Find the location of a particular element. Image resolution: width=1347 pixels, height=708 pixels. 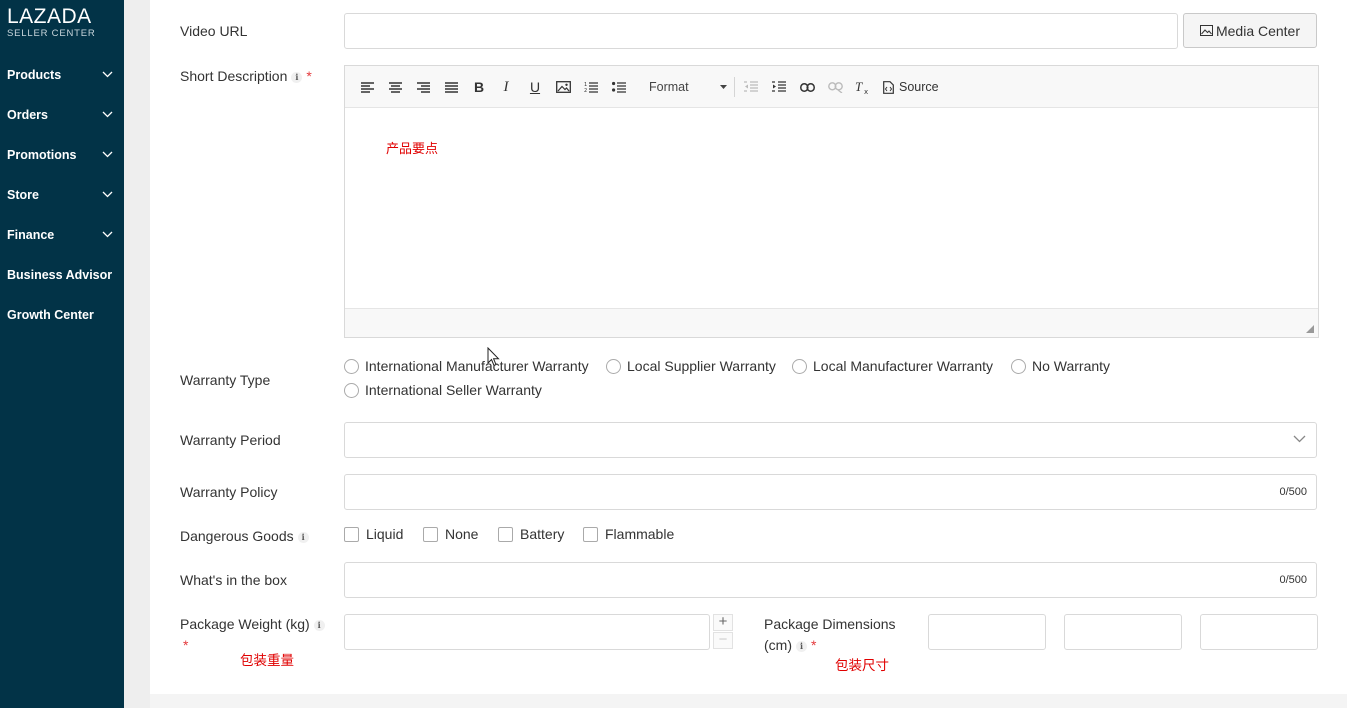

bulleted-list-icon is located at coordinates (619, 87).